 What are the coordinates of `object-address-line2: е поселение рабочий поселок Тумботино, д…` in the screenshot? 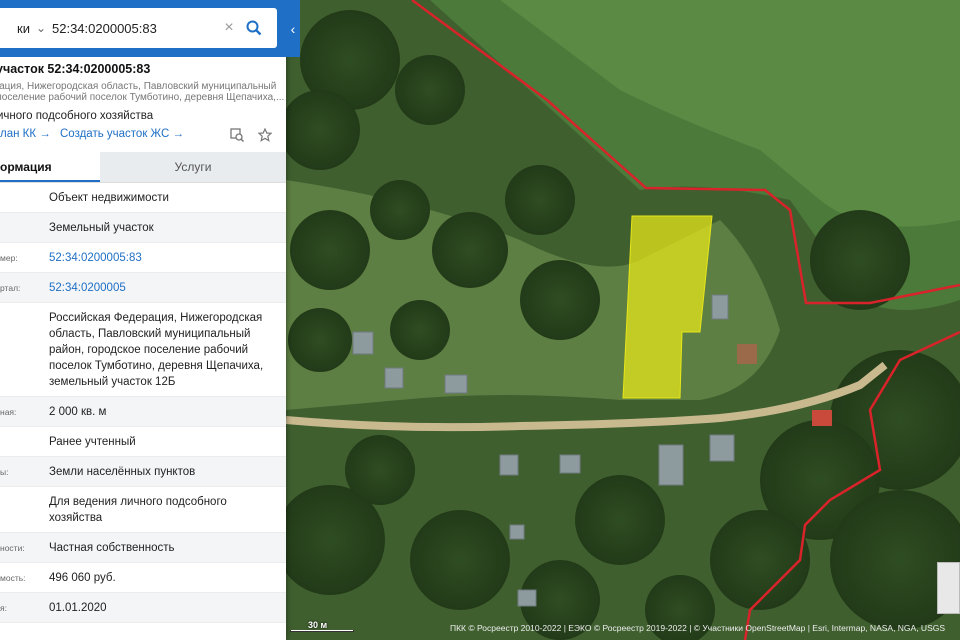 It's located at (142, 97).